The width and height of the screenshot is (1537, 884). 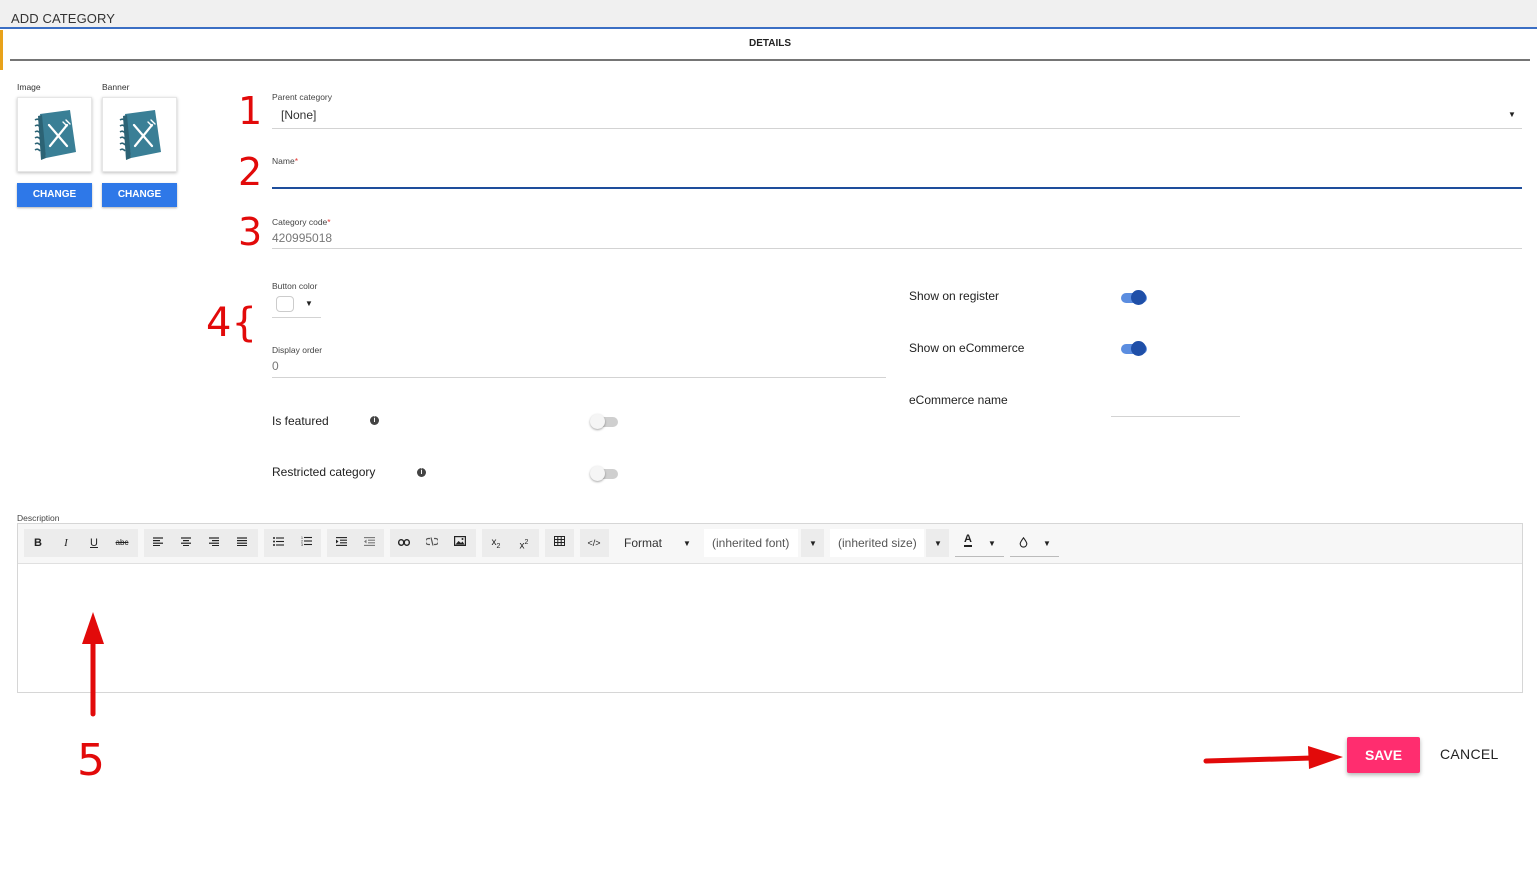 I want to click on arrow-to-save-button, so click(x=1273, y=757).